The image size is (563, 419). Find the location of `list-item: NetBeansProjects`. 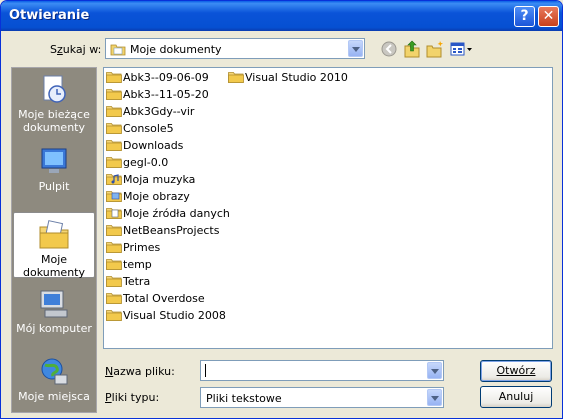

list-item: NetBeansProjects is located at coordinates (162, 231).